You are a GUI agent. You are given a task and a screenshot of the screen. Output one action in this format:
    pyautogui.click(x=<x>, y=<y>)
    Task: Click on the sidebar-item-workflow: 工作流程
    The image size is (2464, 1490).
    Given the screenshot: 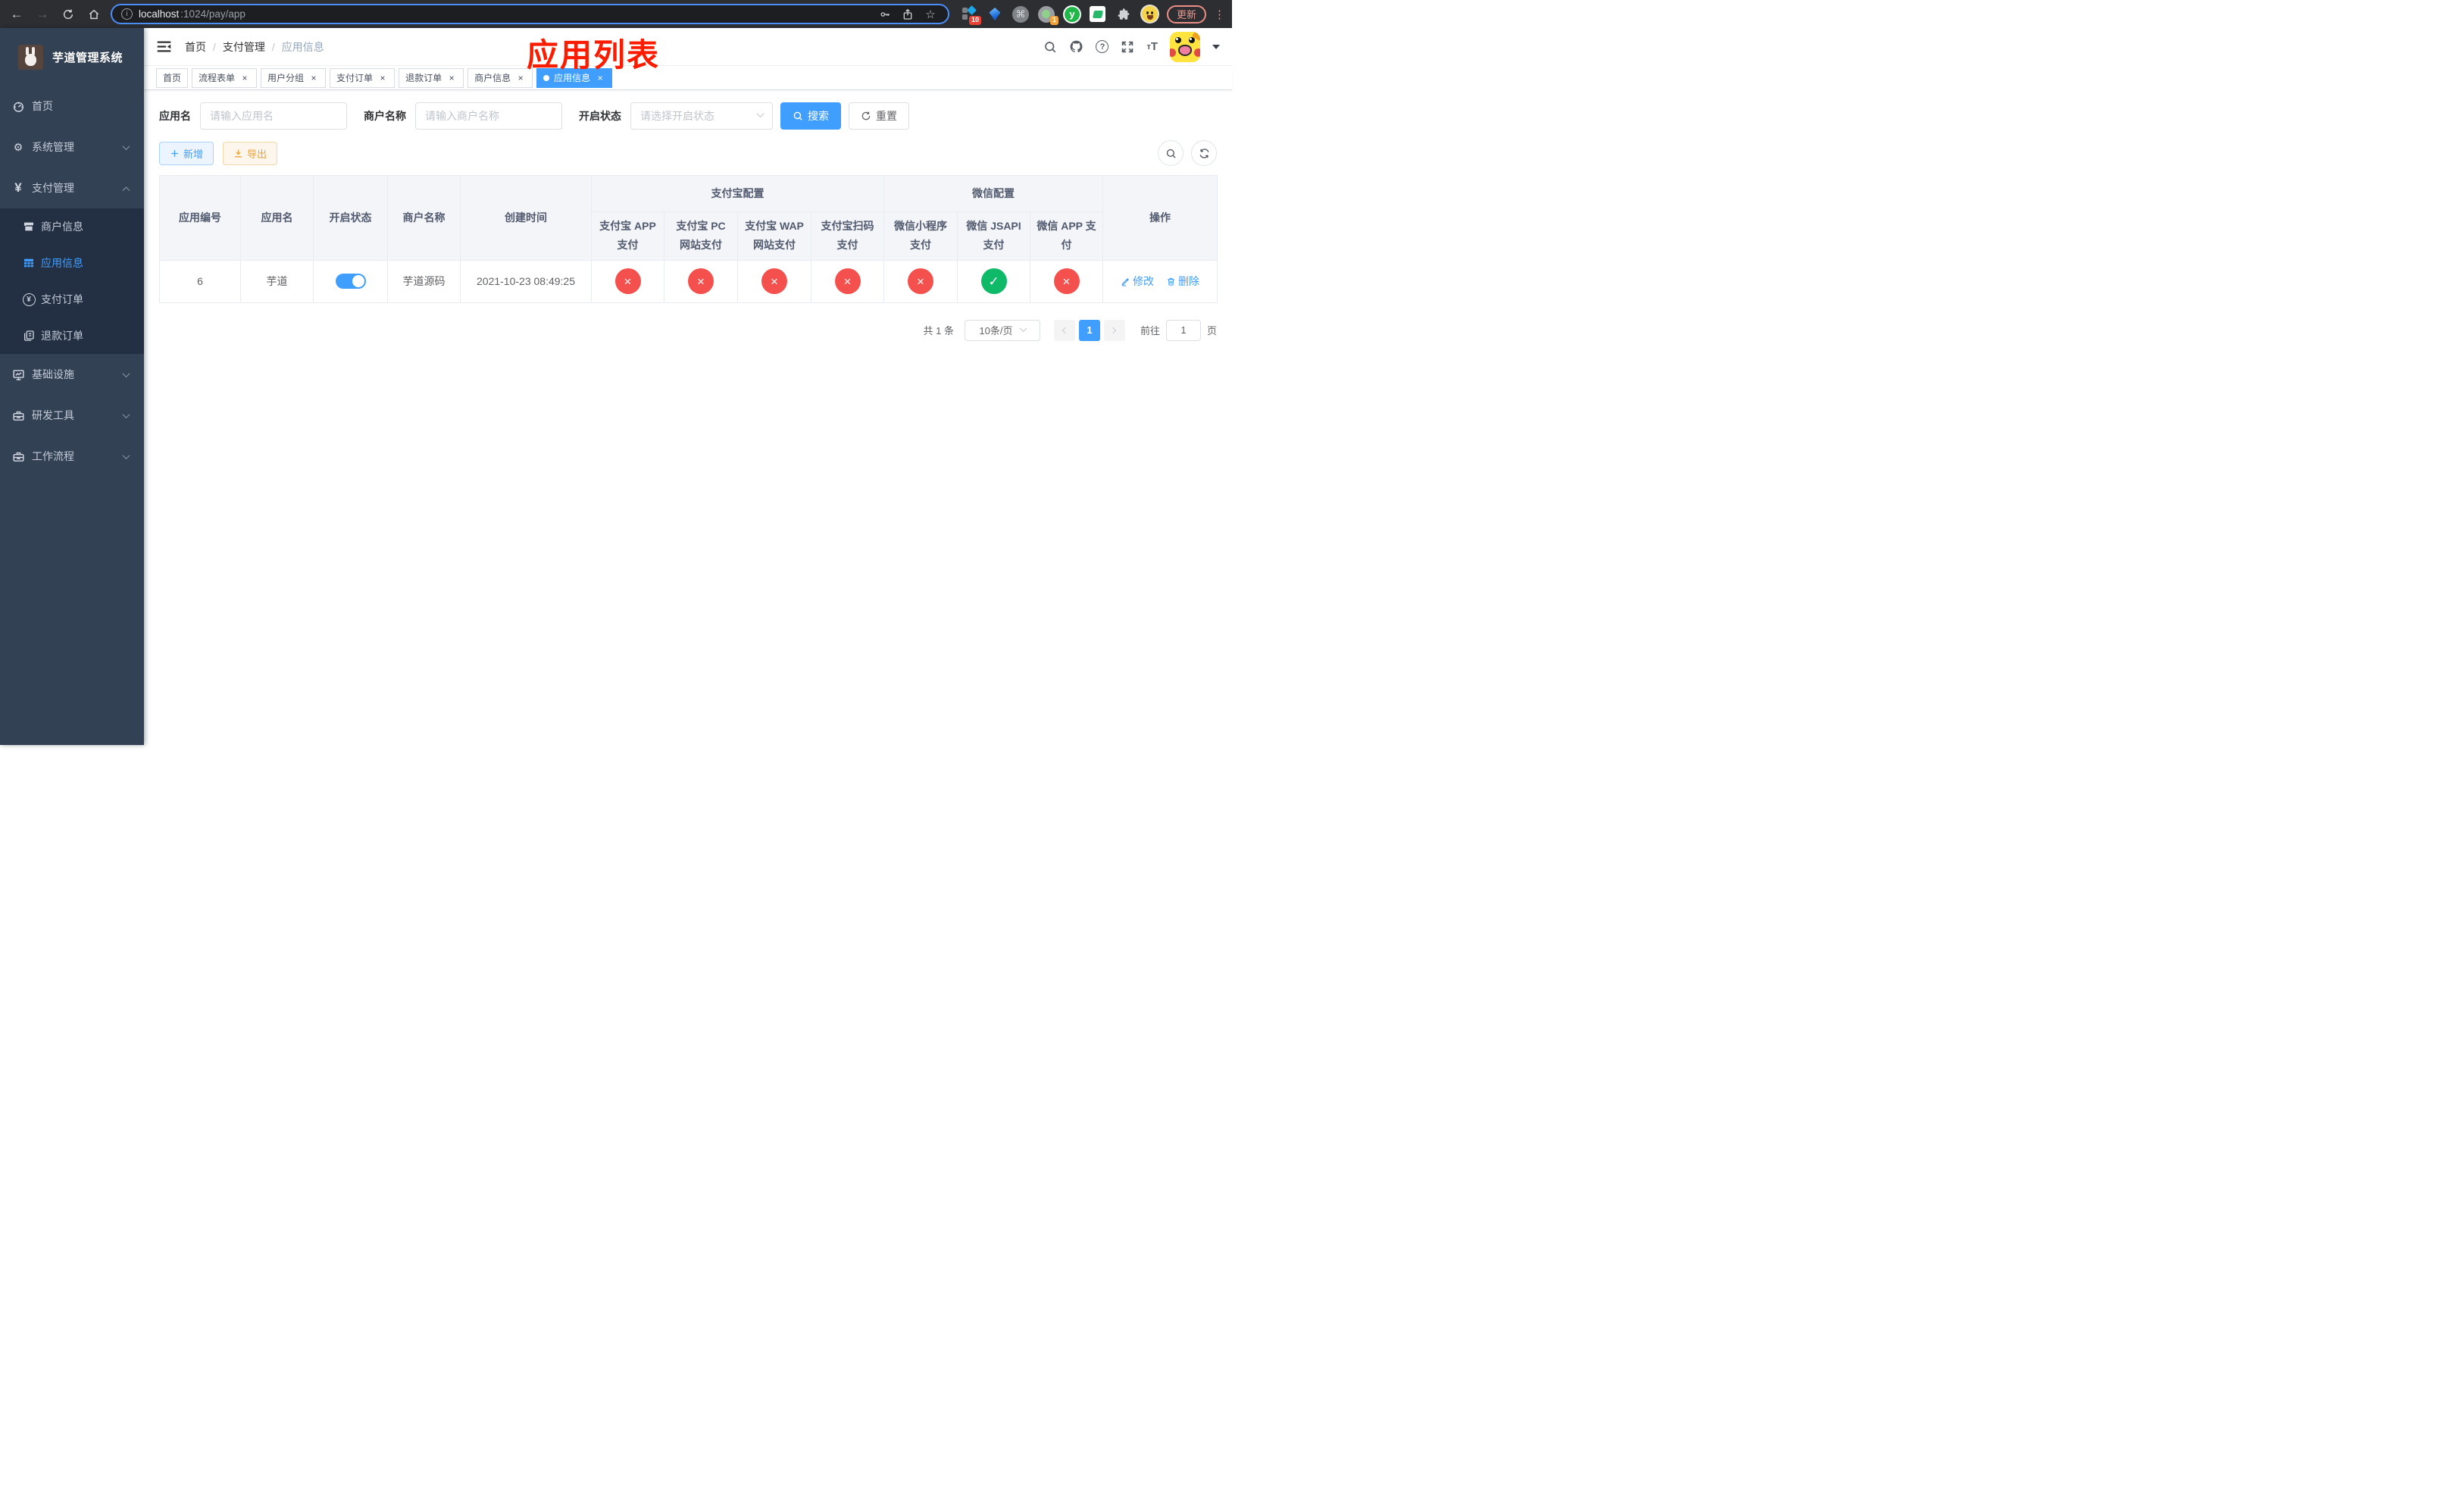 What is the action you would take?
    pyautogui.click(x=72, y=456)
    